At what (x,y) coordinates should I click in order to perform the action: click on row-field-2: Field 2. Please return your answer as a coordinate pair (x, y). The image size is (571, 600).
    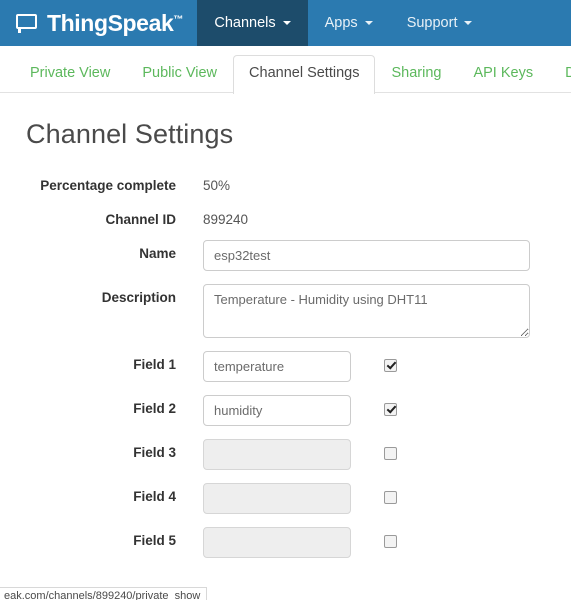
    Looking at the image, I should click on (285, 410).